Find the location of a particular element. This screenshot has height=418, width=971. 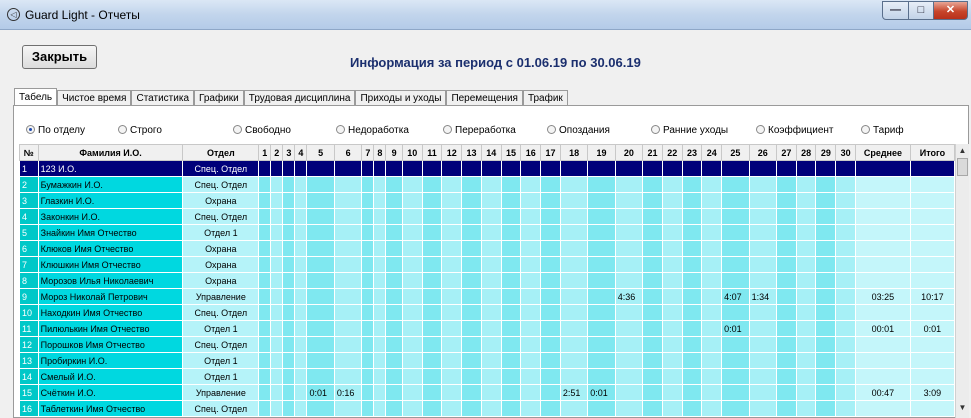

column-header: 2 is located at coordinates (277, 152).